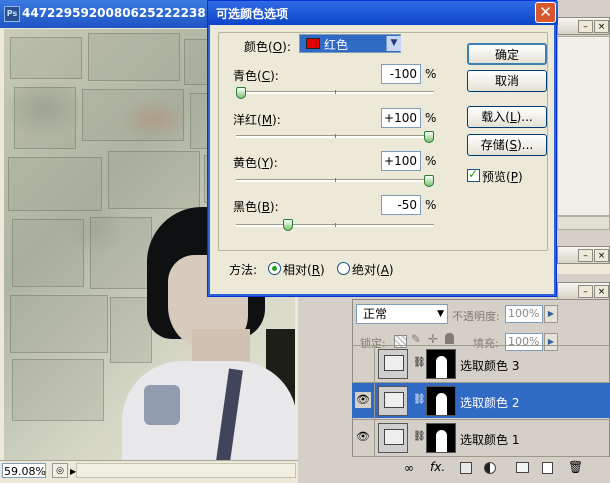 The height and width of the screenshot is (483, 610). Describe the element at coordinates (416, 339) in the screenshot. I see `lock-pixels-icon: ✎` at that location.